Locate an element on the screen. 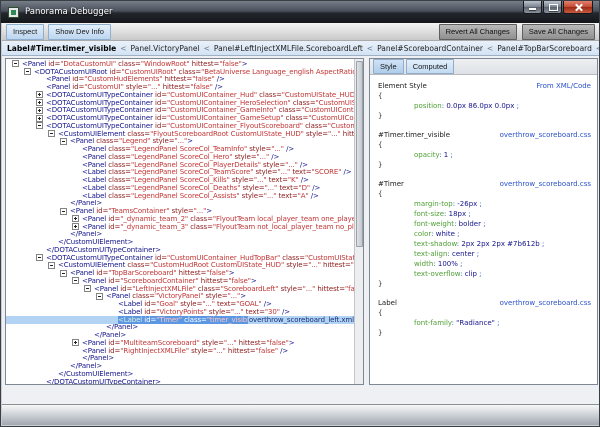  css-source-link: From XML/Code is located at coordinates (563, 86).